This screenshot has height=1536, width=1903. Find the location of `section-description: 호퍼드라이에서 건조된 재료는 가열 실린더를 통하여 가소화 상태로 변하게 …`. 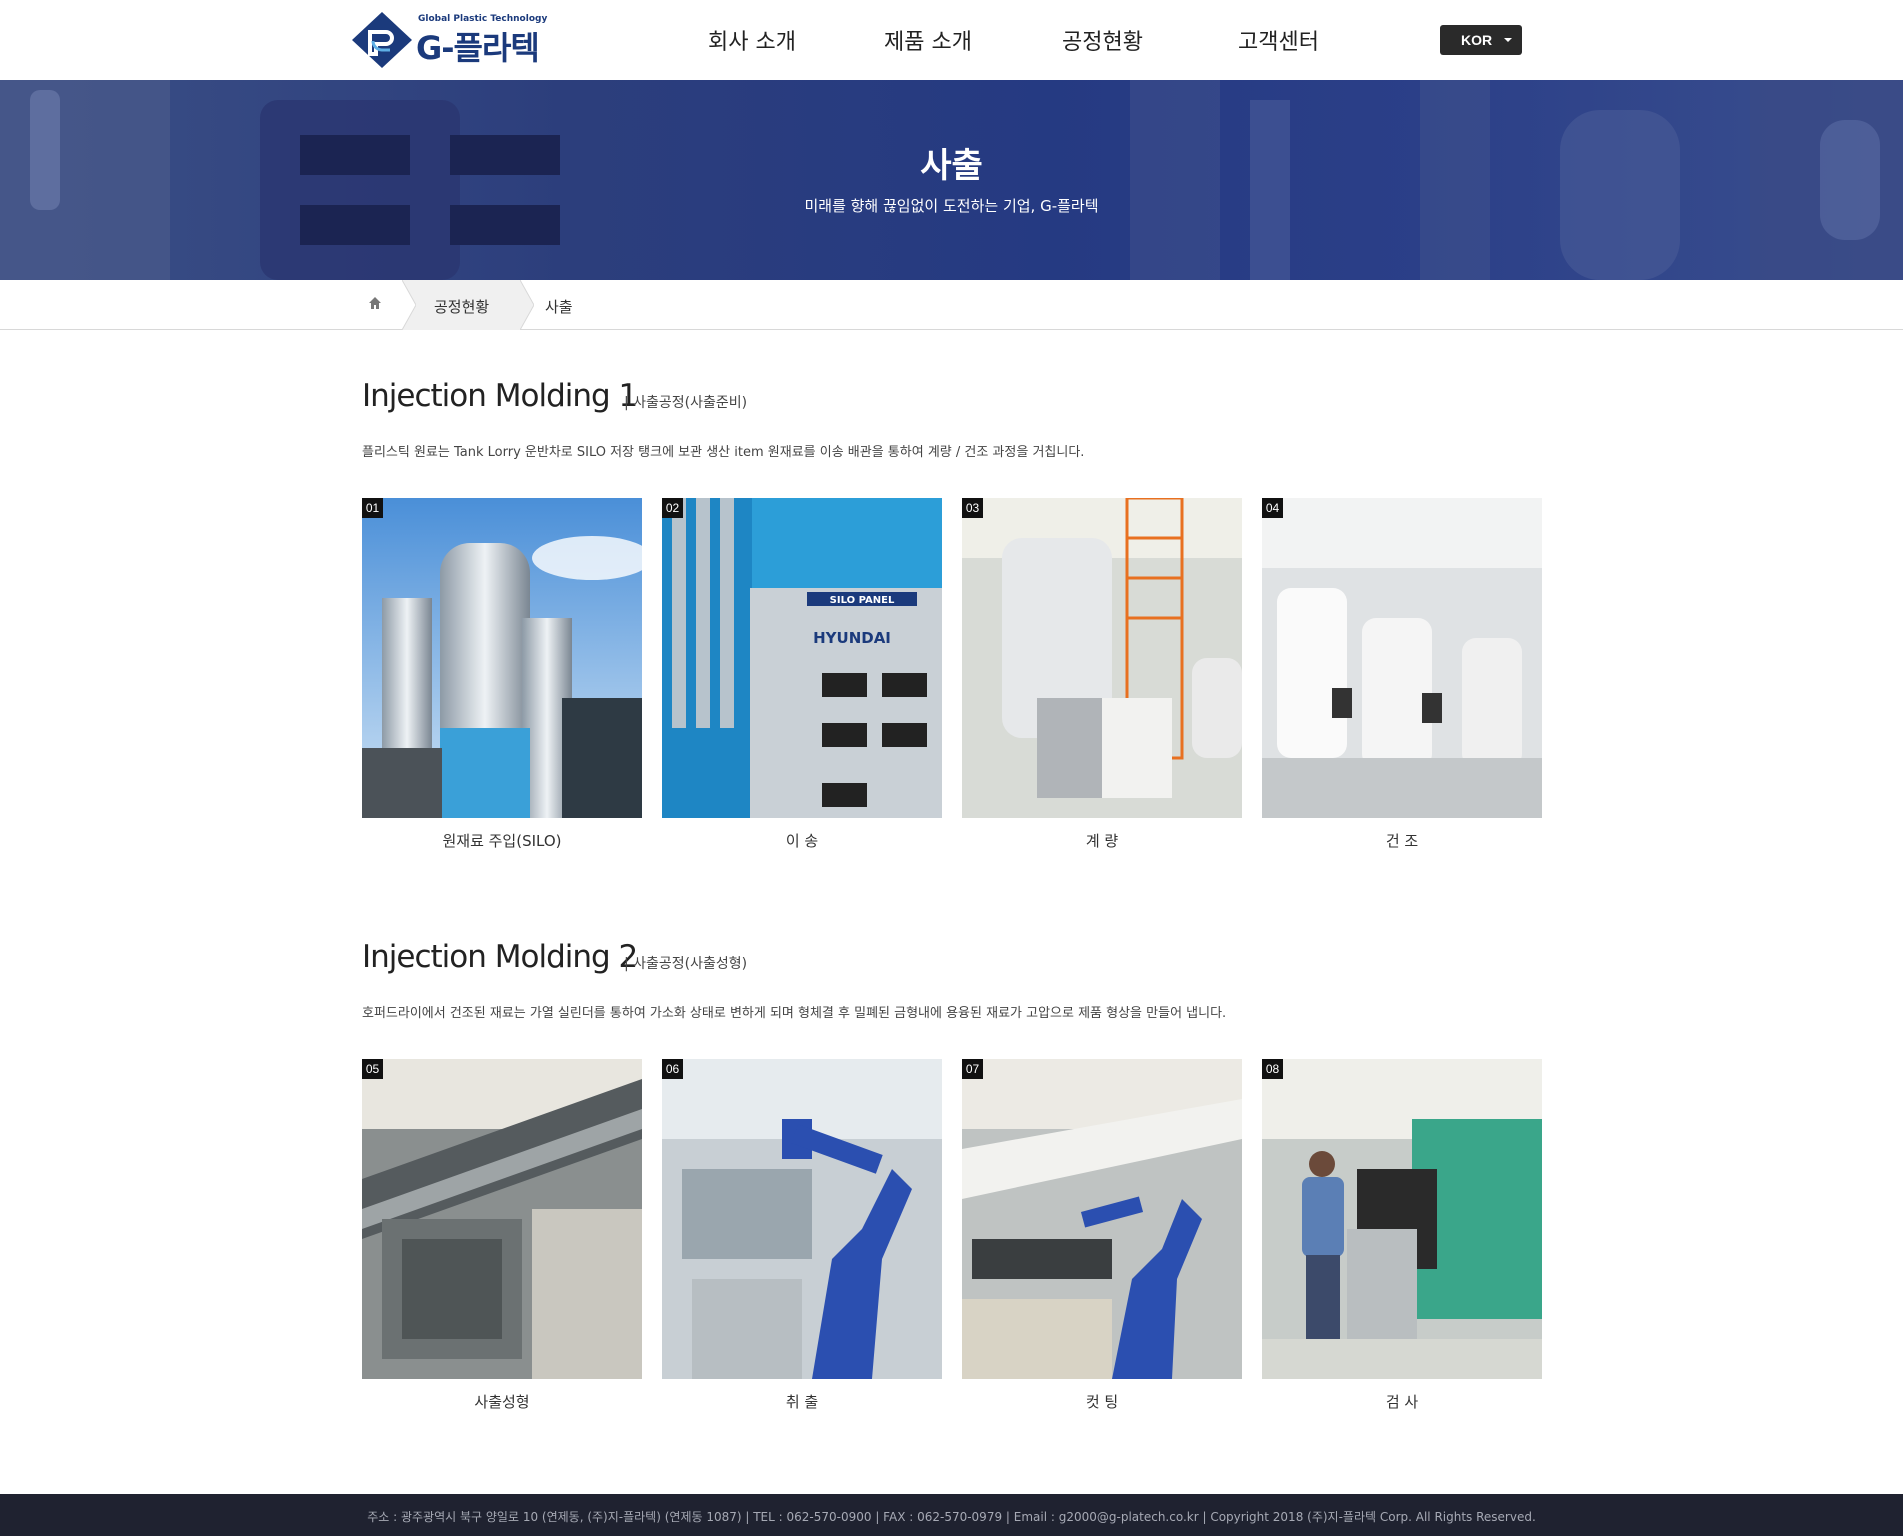

section-description: 호퍼드라이에서 건조된 재료는 가열 실린더를 통하여 가소화 상태로 변하게 … is located at coordinates (794, 1013).